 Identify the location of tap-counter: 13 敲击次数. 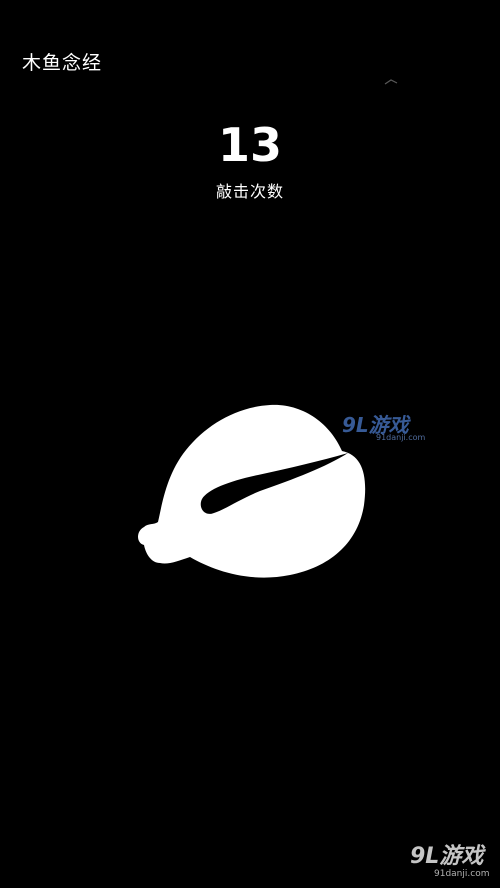
(250, 160).